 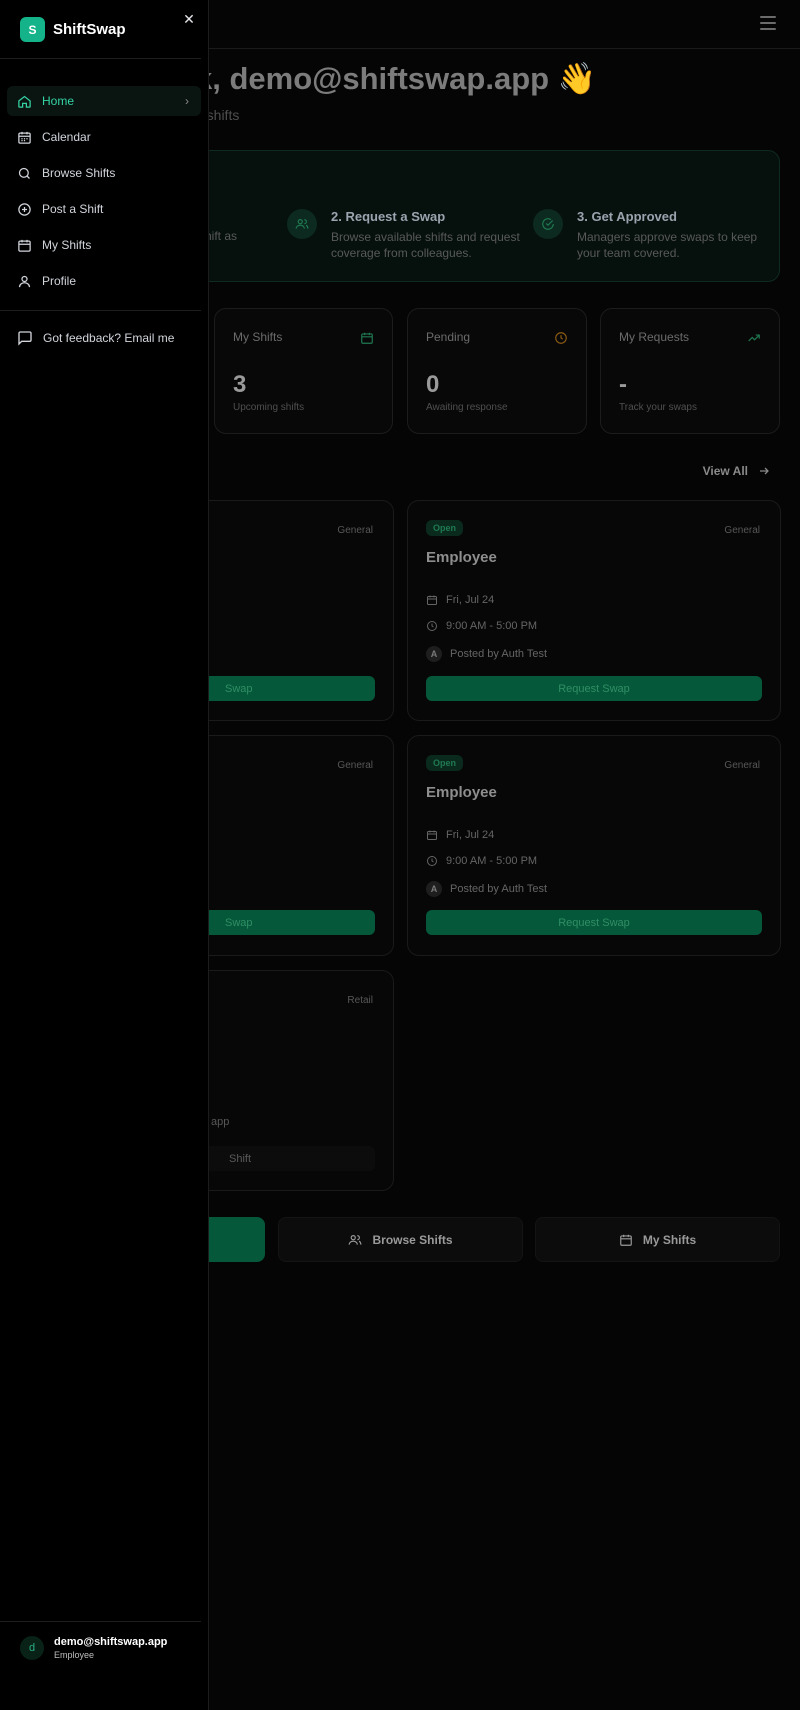 I want to click on user-profile: d demo@shiftswap.app Employee, so click(x=93, y=1648).